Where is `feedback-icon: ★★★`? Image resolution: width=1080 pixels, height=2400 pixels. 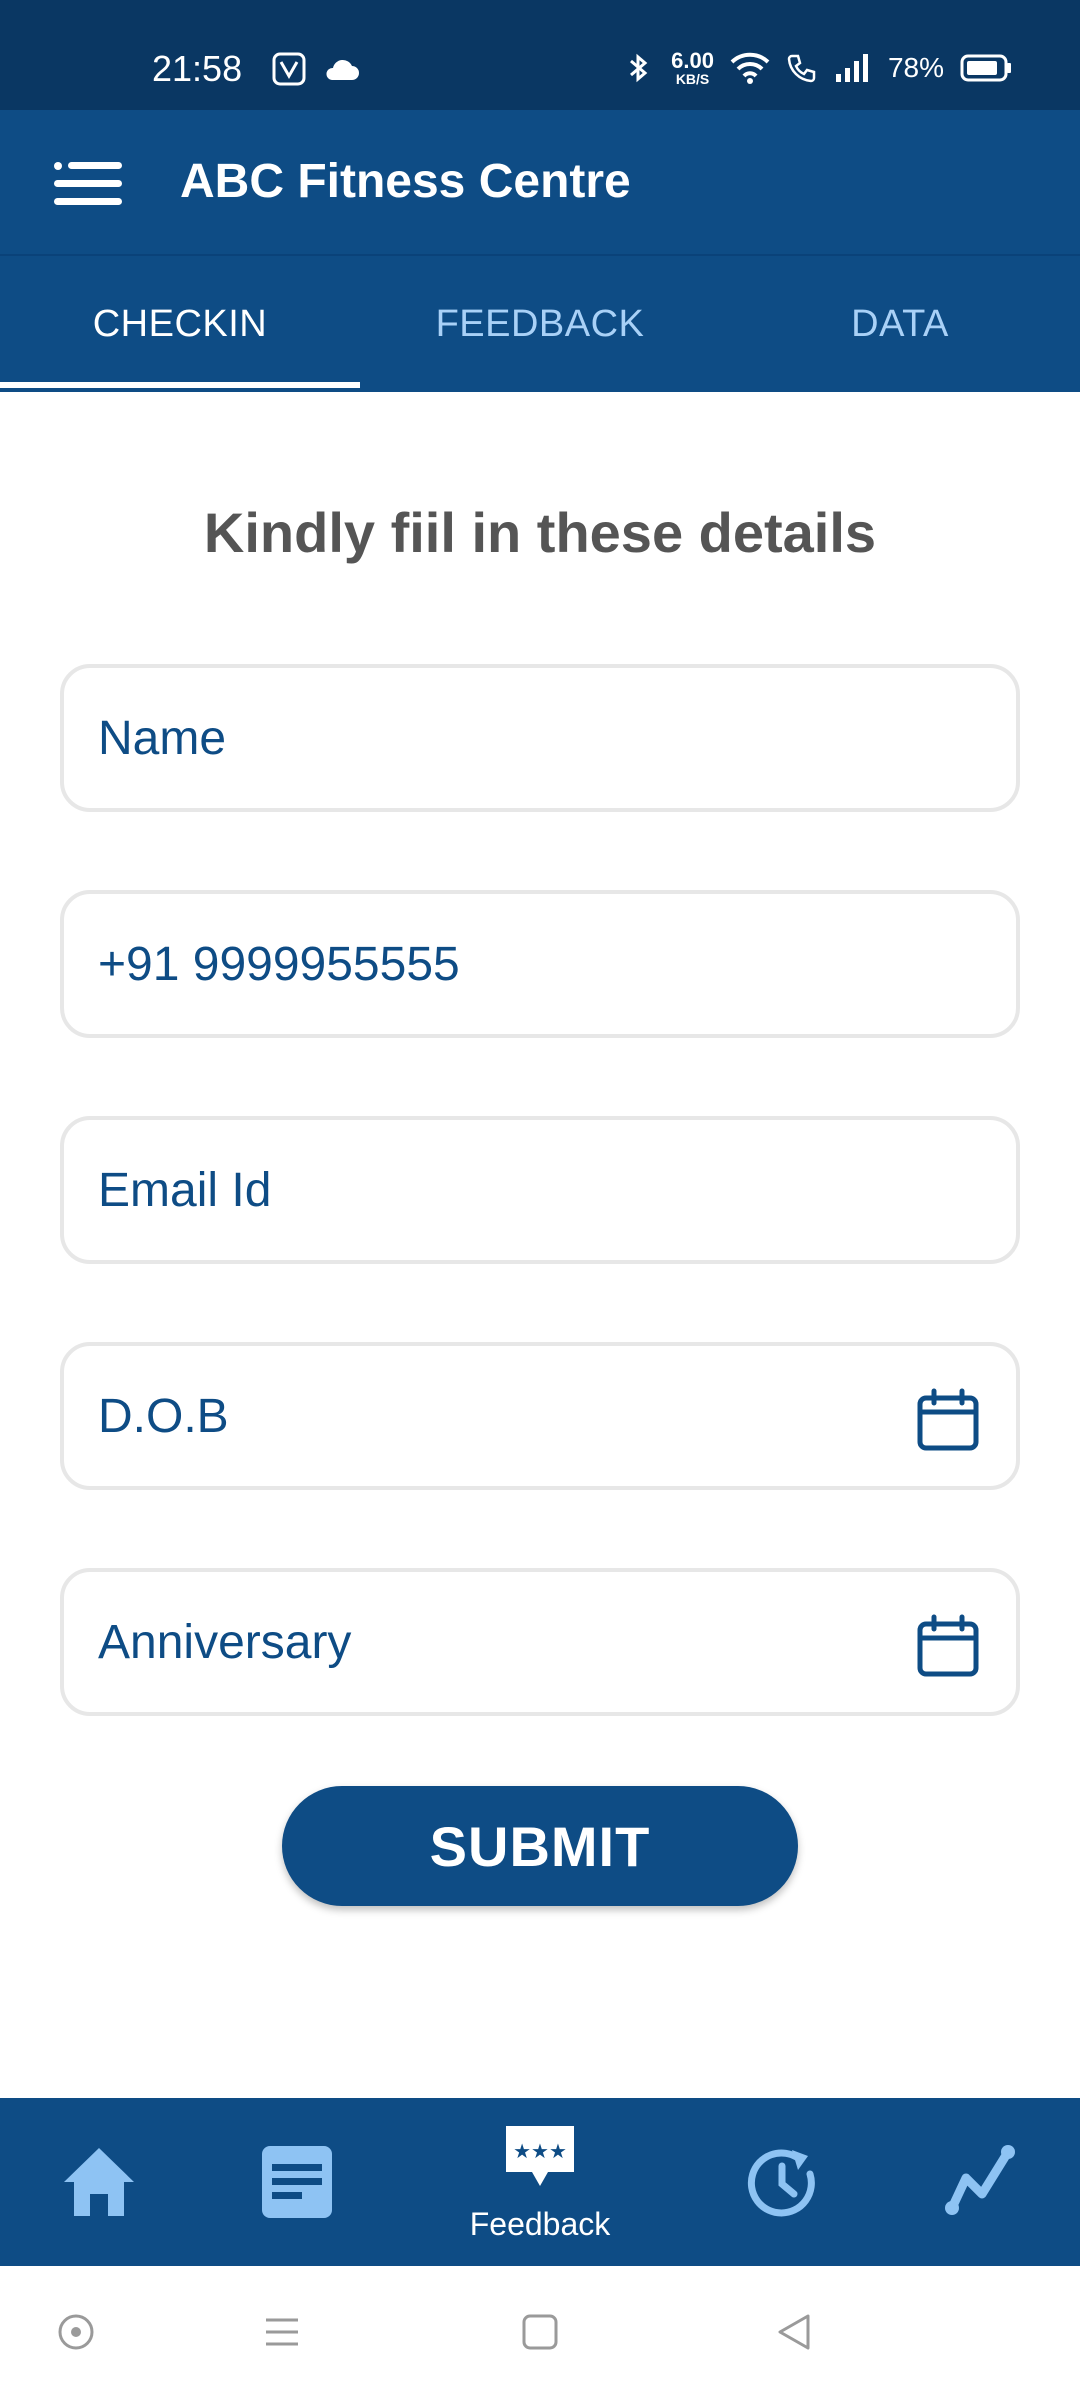
feedback-icon: ★★★ is located at coordinates (540, 2158).